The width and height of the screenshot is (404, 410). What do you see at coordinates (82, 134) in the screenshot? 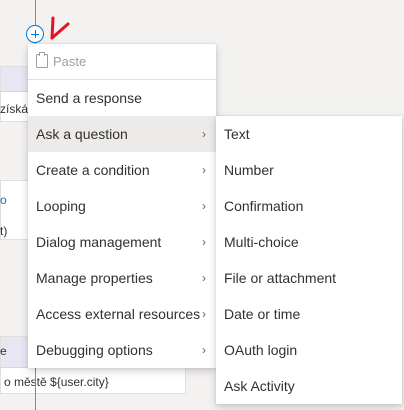
I see `menu-item-ask-question-label: Ask a question` at bounding box center [82, 134].